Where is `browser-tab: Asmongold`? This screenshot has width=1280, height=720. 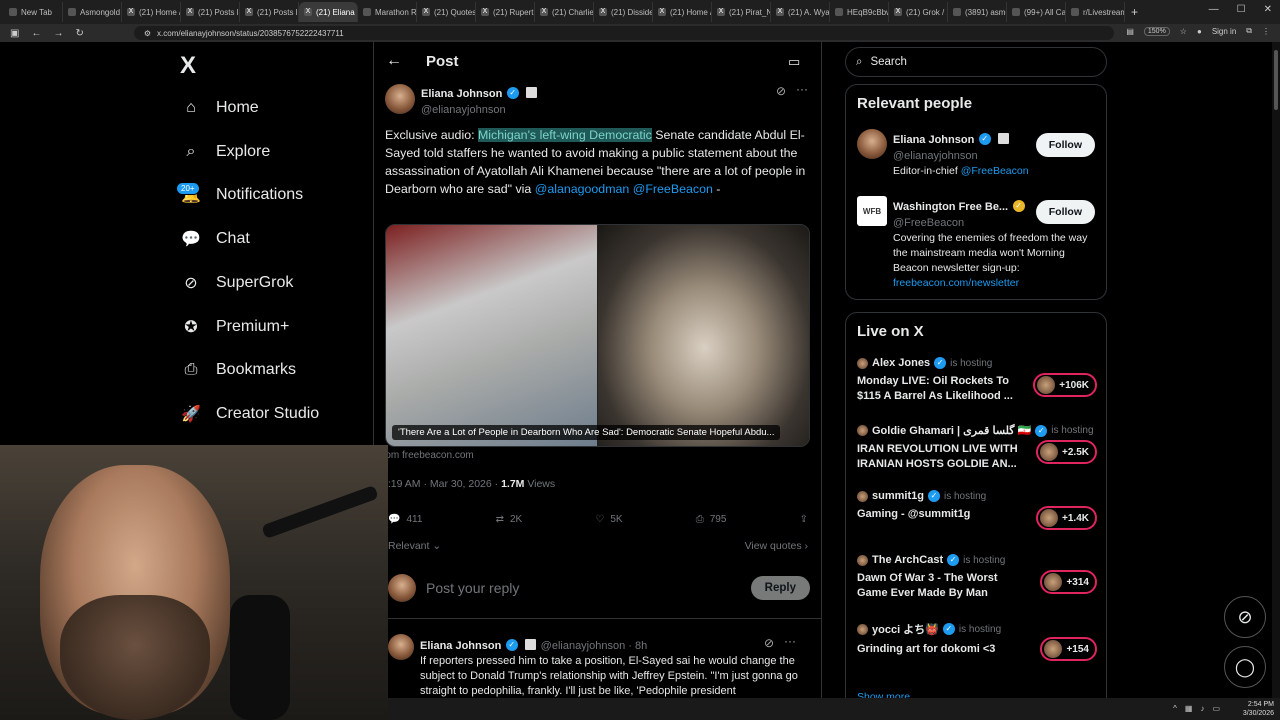
browser-tab: Asmongold is located at coordinates (92, 12).